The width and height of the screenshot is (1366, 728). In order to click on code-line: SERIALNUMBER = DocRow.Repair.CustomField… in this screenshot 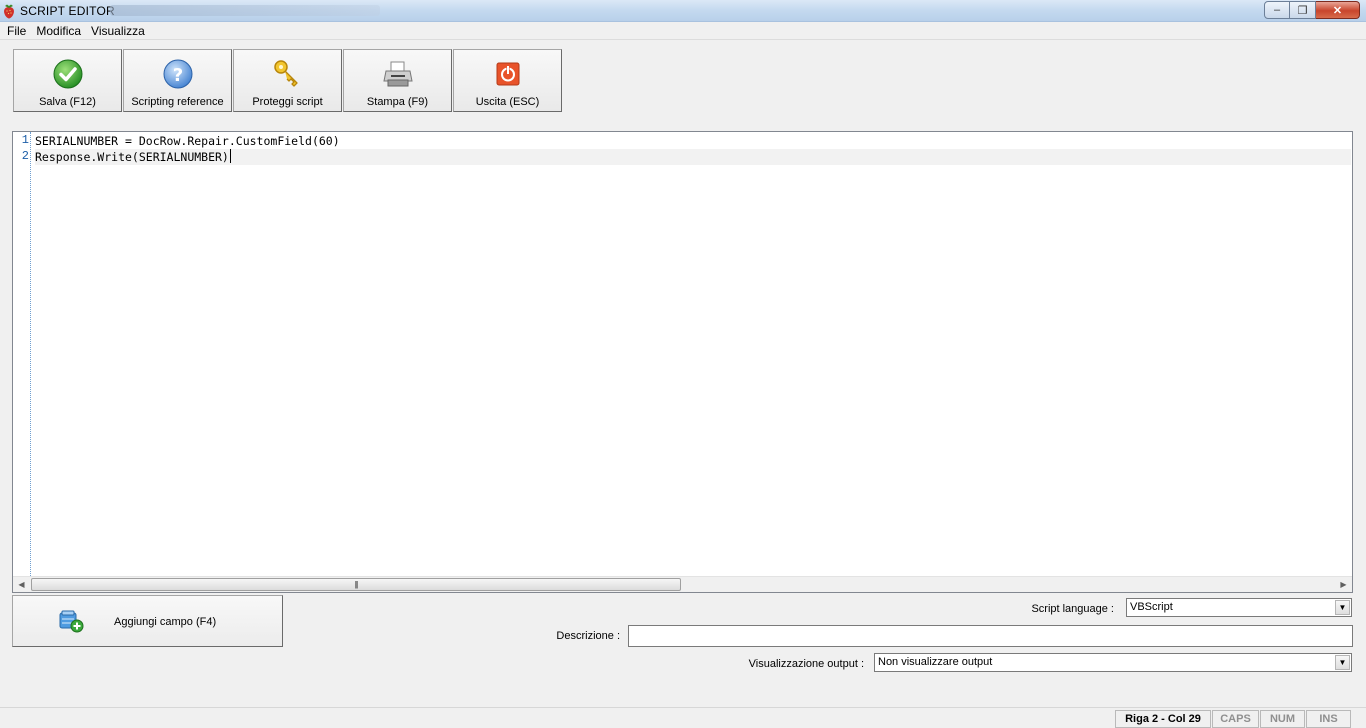, I will do `click(693, 141)`.